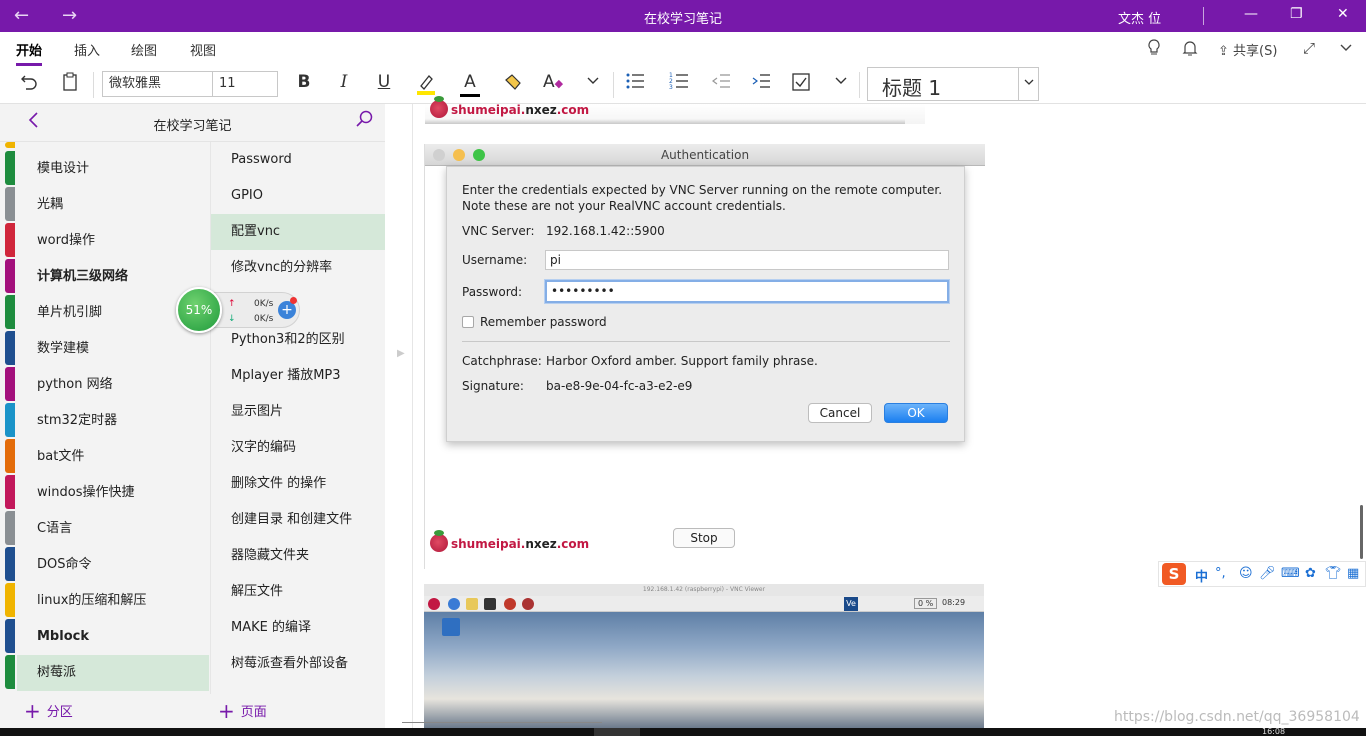 Image resolution: width=1366 pixels, height=736 pixels. I want to click on font-color-button: A, so click(470, 84).